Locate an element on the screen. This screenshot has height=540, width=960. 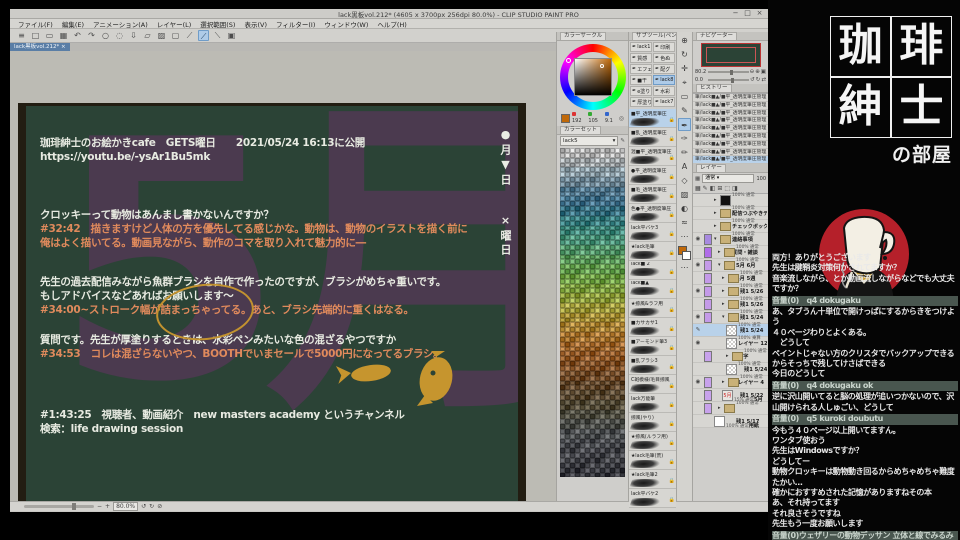
subtool-item: ✒ 厚塗り is located at coordinates (641, 102).